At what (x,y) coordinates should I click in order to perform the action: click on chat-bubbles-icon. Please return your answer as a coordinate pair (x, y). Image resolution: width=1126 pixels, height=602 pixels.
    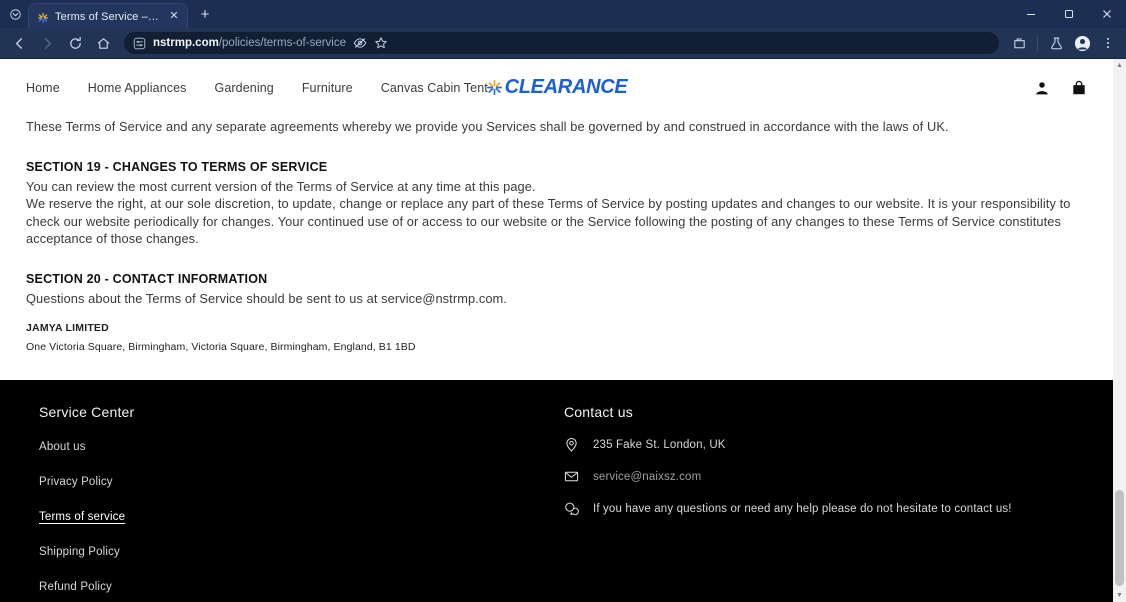
    Looking at the image, I should click on (571, 508).